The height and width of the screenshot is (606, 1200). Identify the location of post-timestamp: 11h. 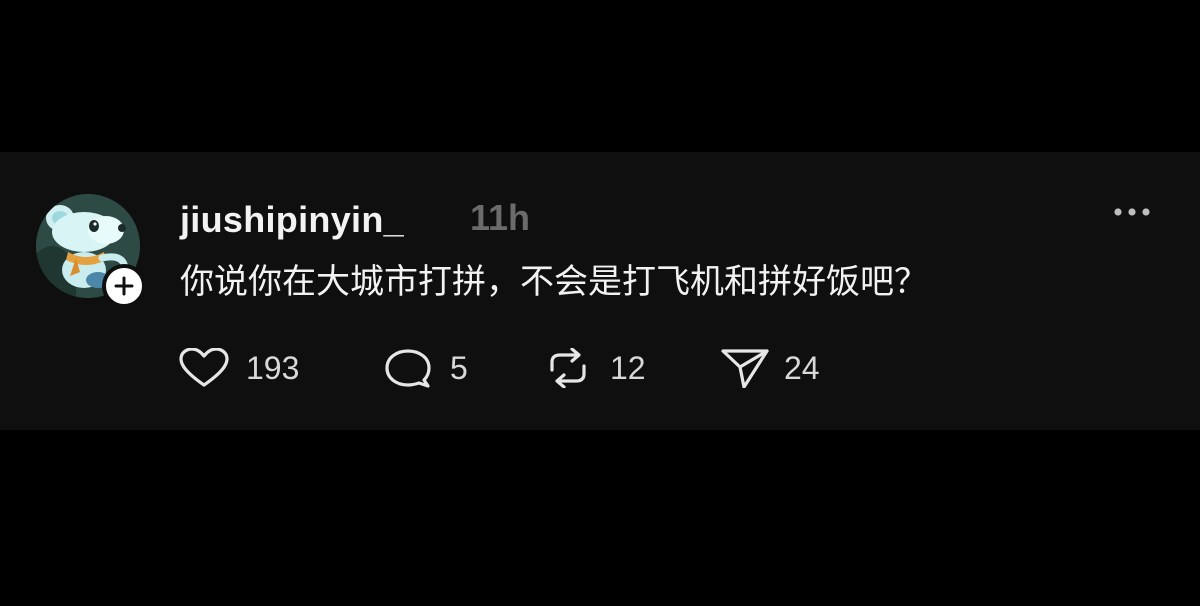
(500, 217).